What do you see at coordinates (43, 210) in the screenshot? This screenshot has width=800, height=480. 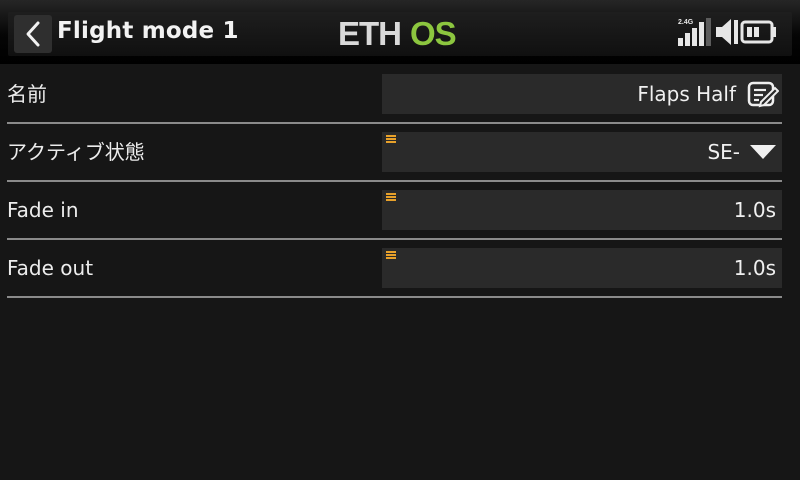 I see `fade-in-label: Fade in` at bounding box center [43, 210].